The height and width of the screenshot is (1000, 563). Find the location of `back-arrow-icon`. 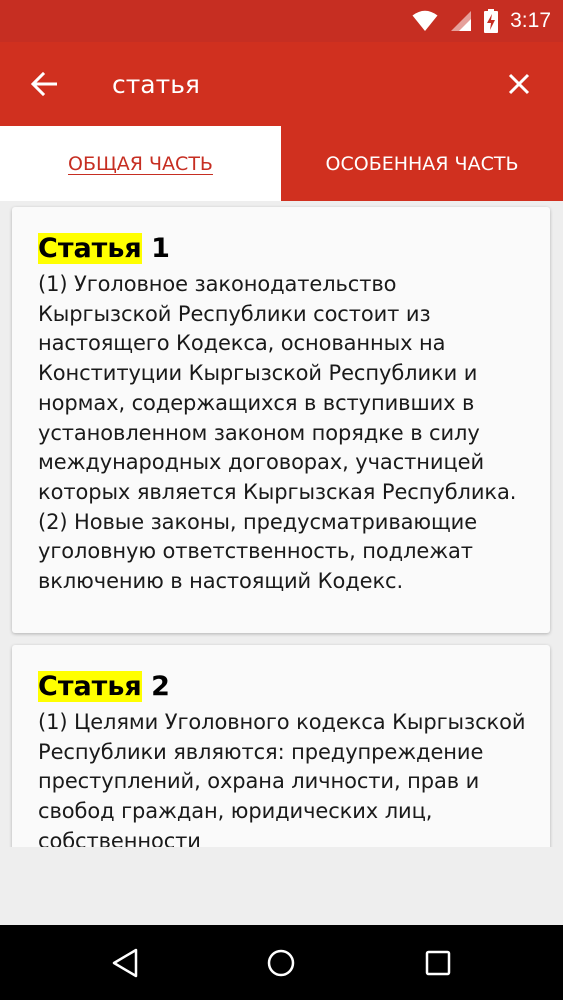

back-arrow-icon is located at coordinates (44, 84).